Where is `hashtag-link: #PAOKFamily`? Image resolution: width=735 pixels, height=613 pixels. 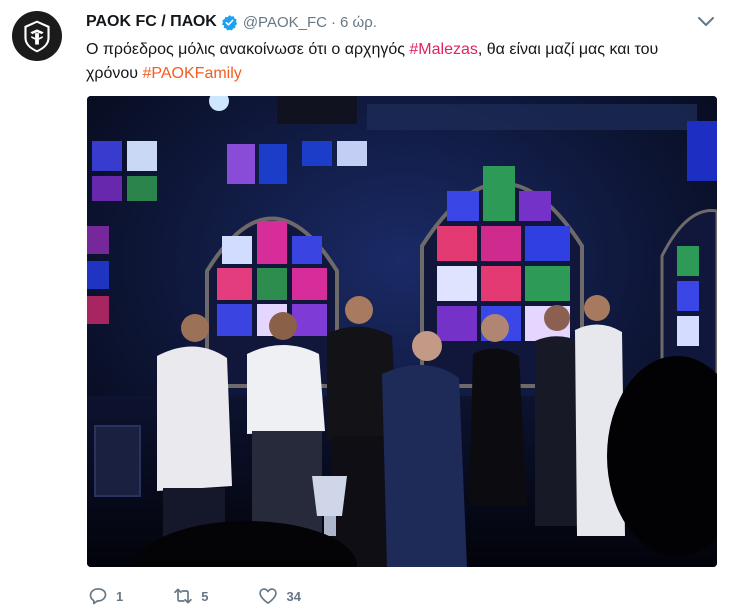
hashtag-link: #PAOKFamily is located at coordinates (192, 73).